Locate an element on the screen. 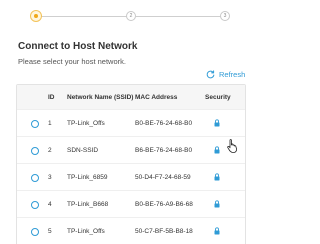 This screenshot has height=244, width=320. refresh-label: Refresh is located at coordinates (232, 74).